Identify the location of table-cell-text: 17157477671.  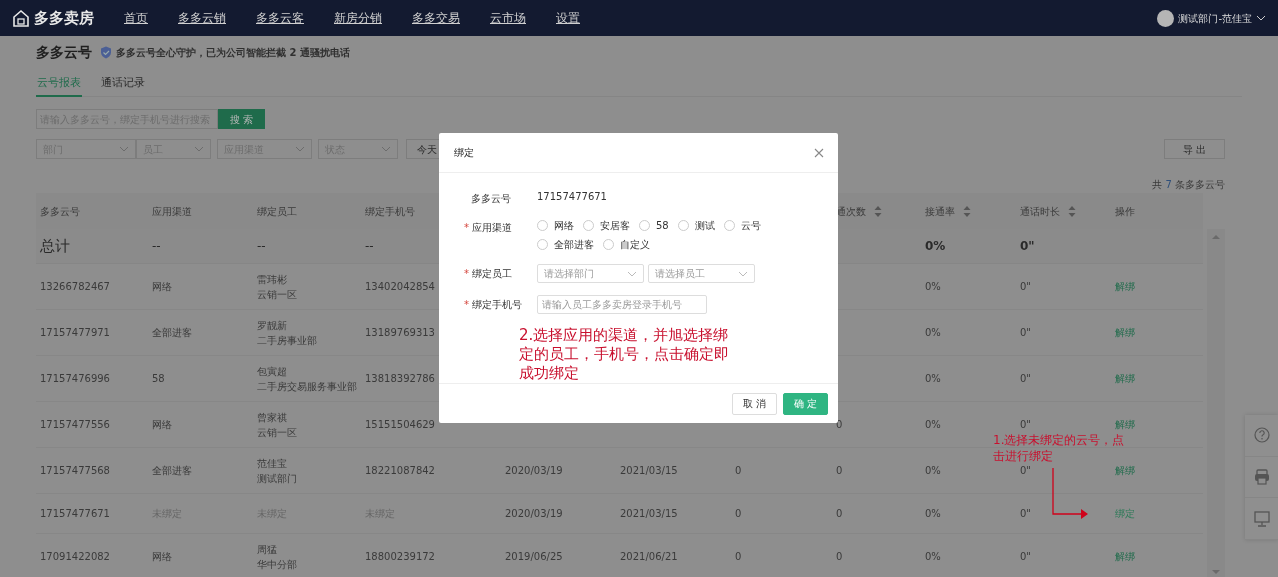
(75, 514).